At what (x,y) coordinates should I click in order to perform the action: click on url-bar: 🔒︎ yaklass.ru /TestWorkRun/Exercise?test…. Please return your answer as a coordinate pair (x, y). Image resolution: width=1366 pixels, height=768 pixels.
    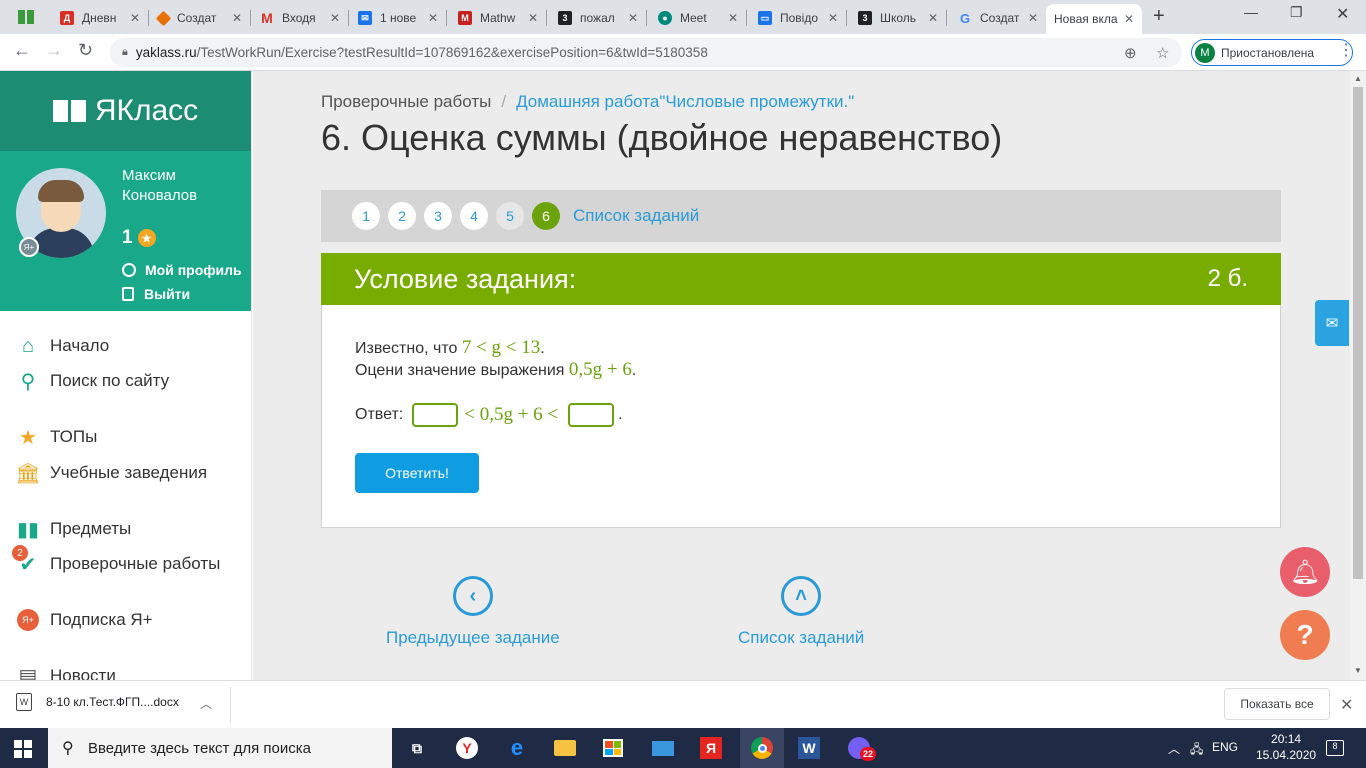
    Looking at the image, I should click on (646, 52).